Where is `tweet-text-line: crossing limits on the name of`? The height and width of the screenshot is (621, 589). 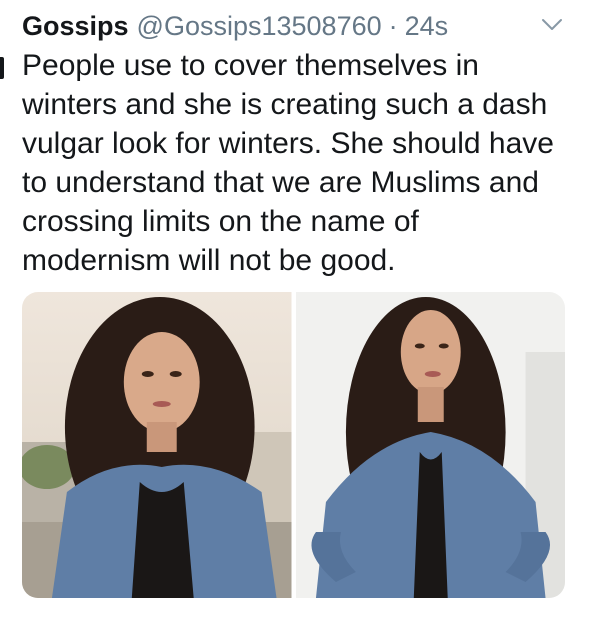
tweet-text-line: crossing limits on the name of is located at coordinates (220, 221).